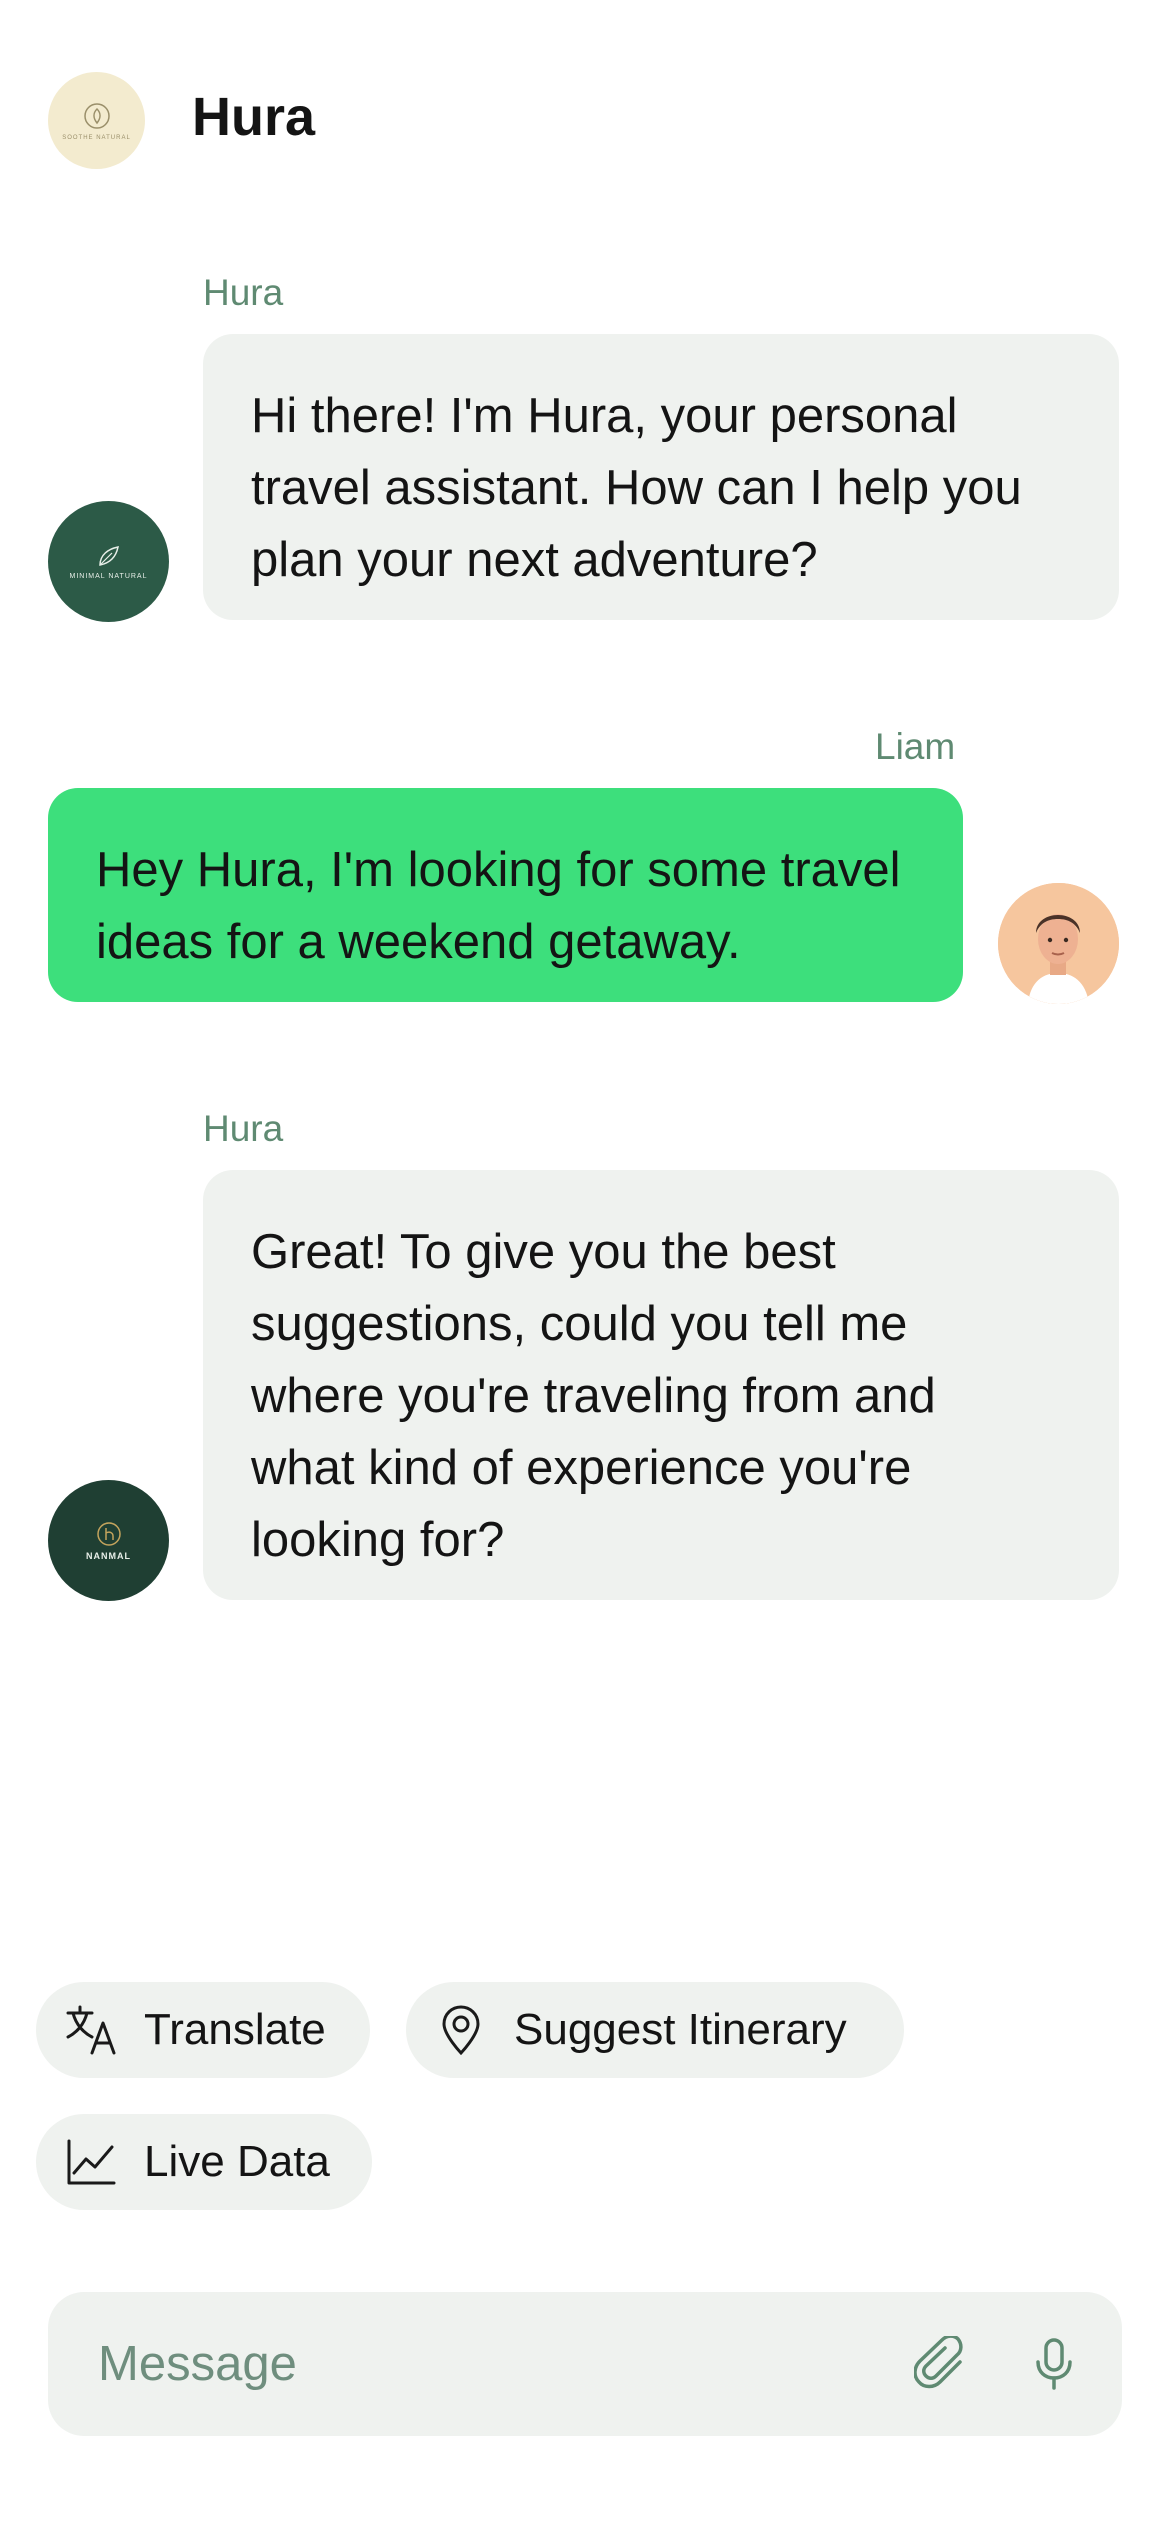 The height and width of the screenshot is (2532, 1170). Describe the element at coordinates (108, 576) in the screenshot. I see `bot-avatar-text: MINIMAL NATURAL` at that location.